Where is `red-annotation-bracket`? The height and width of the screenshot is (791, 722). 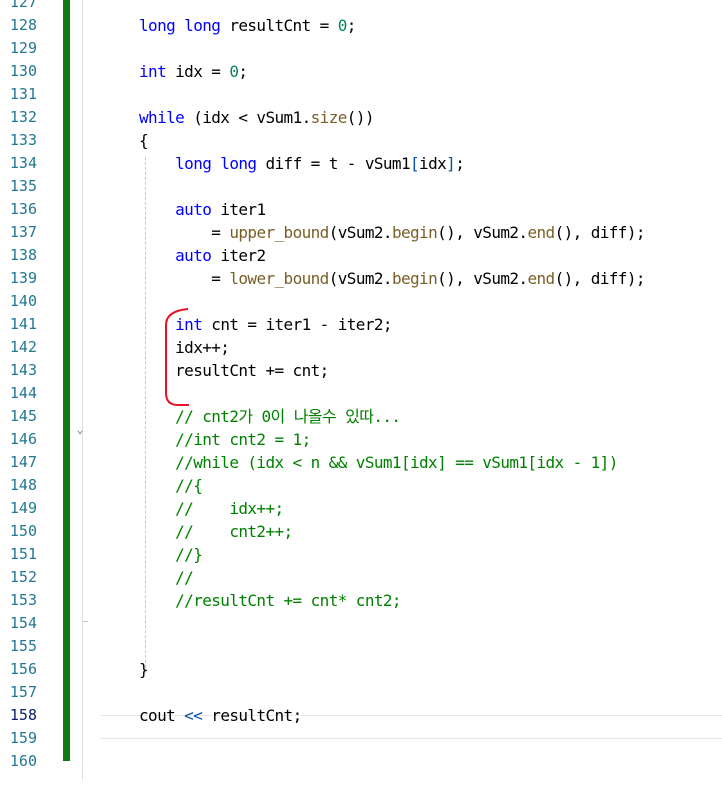 red-annotation-bracket is located at coordinates (177, 357).